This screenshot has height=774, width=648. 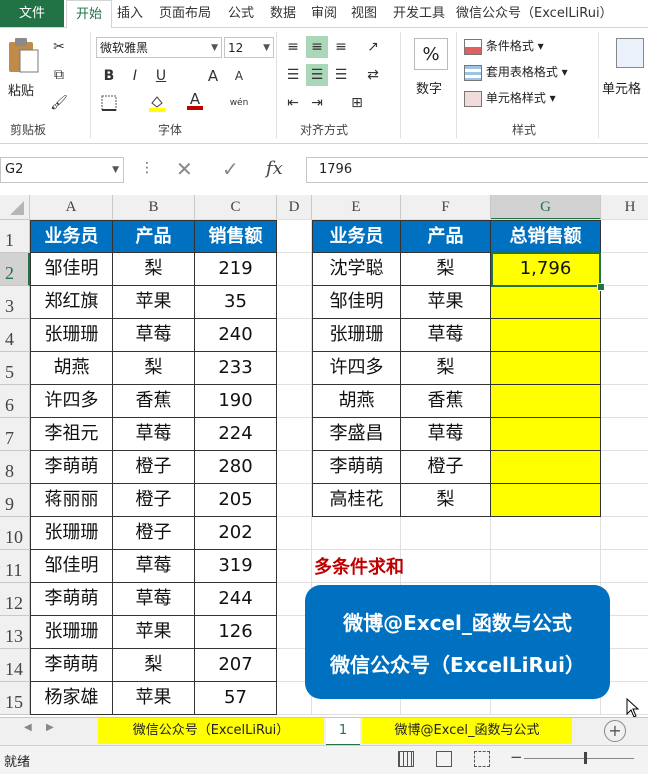 What do you see at coordinates (15, 335) in the screenshot?
I see `row-header-4: 4` at bounding box center [15, 335].